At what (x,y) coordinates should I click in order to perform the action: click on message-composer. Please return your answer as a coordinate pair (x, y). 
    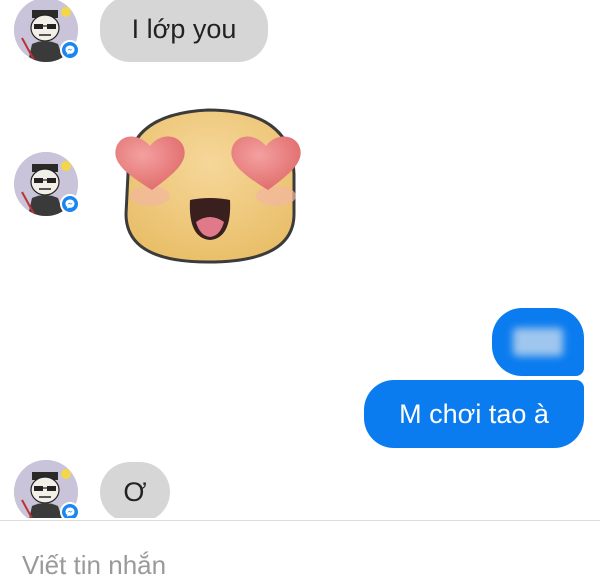
    Looking at the image, I should click on (300, 553).